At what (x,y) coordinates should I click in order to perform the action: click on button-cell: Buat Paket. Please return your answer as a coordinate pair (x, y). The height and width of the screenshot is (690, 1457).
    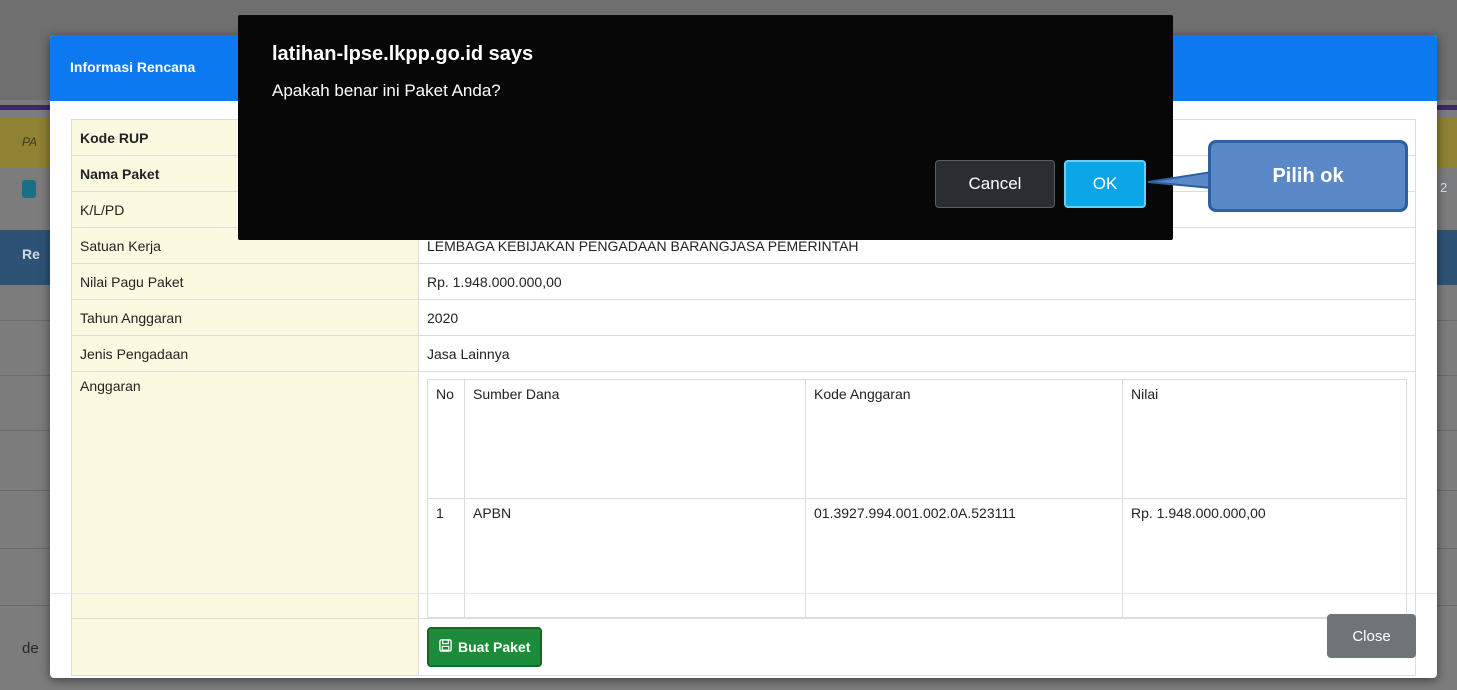
    Looking at the image, I should click on (917, 647).